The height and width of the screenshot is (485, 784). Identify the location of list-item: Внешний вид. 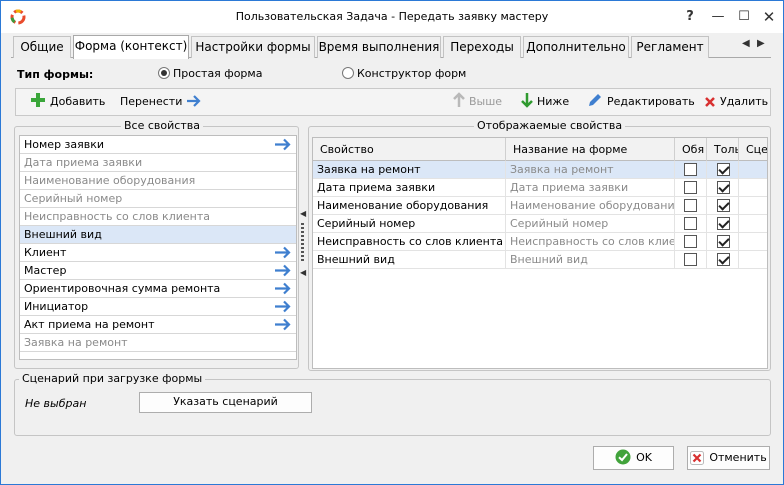
(158, 235).